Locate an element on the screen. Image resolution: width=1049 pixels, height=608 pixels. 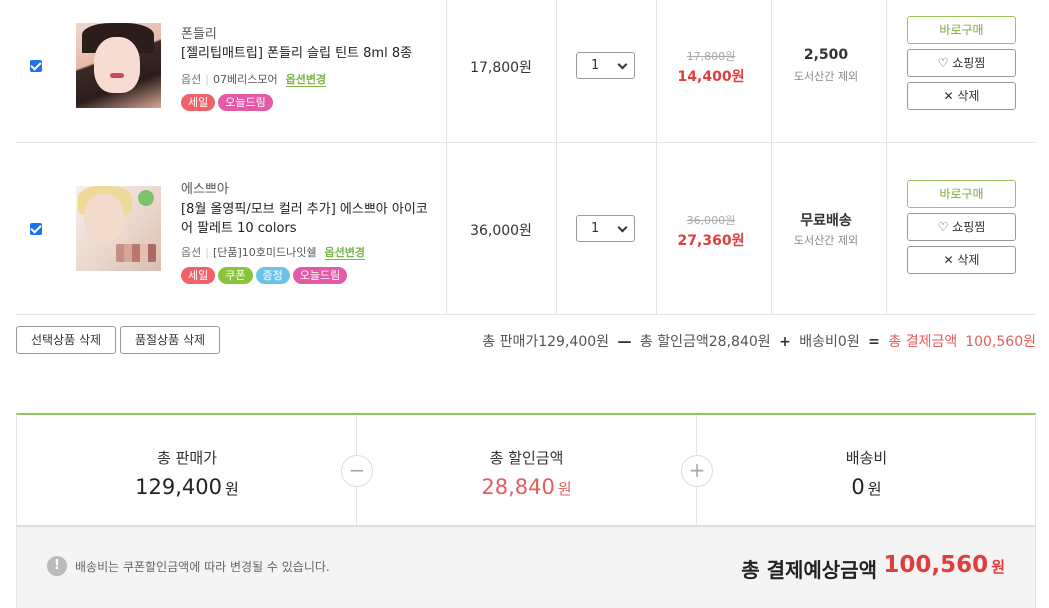
grand-total-value: 100,560 is located at coordinates (936, 565).